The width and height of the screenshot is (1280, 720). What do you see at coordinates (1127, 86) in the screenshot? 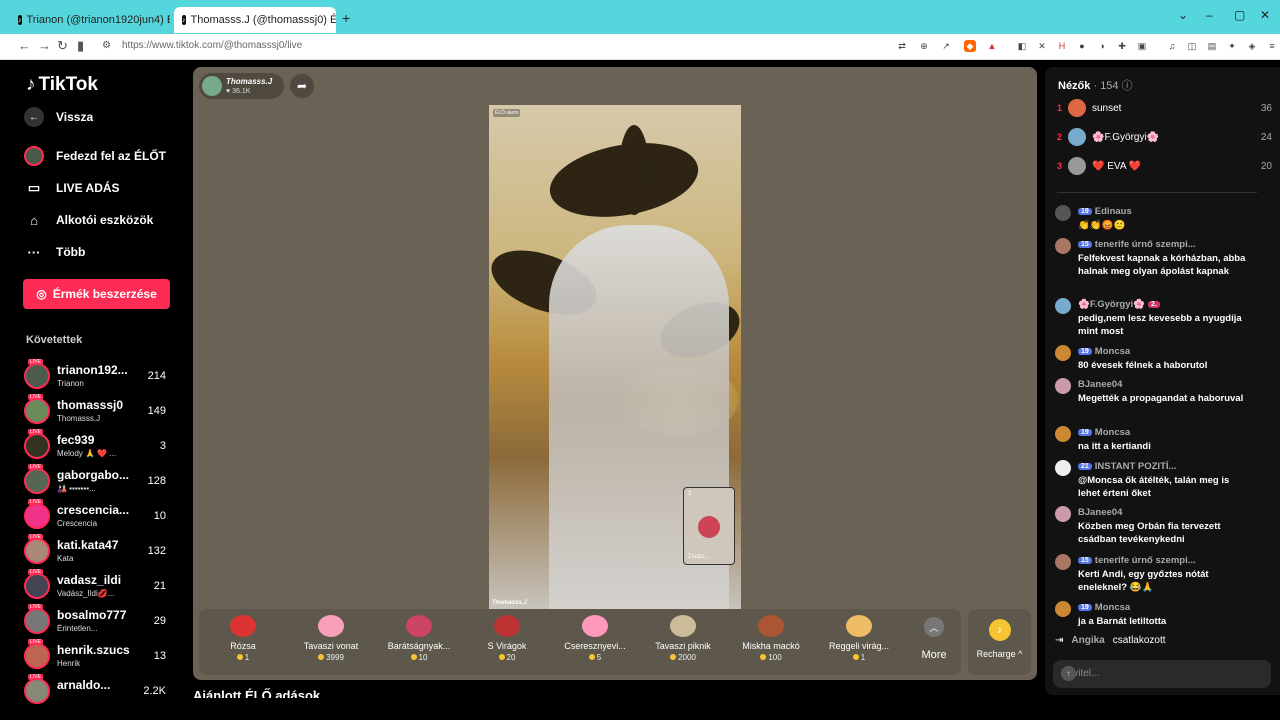
I see `info-icon: ⓘ` at bounding box center [1127, 86].